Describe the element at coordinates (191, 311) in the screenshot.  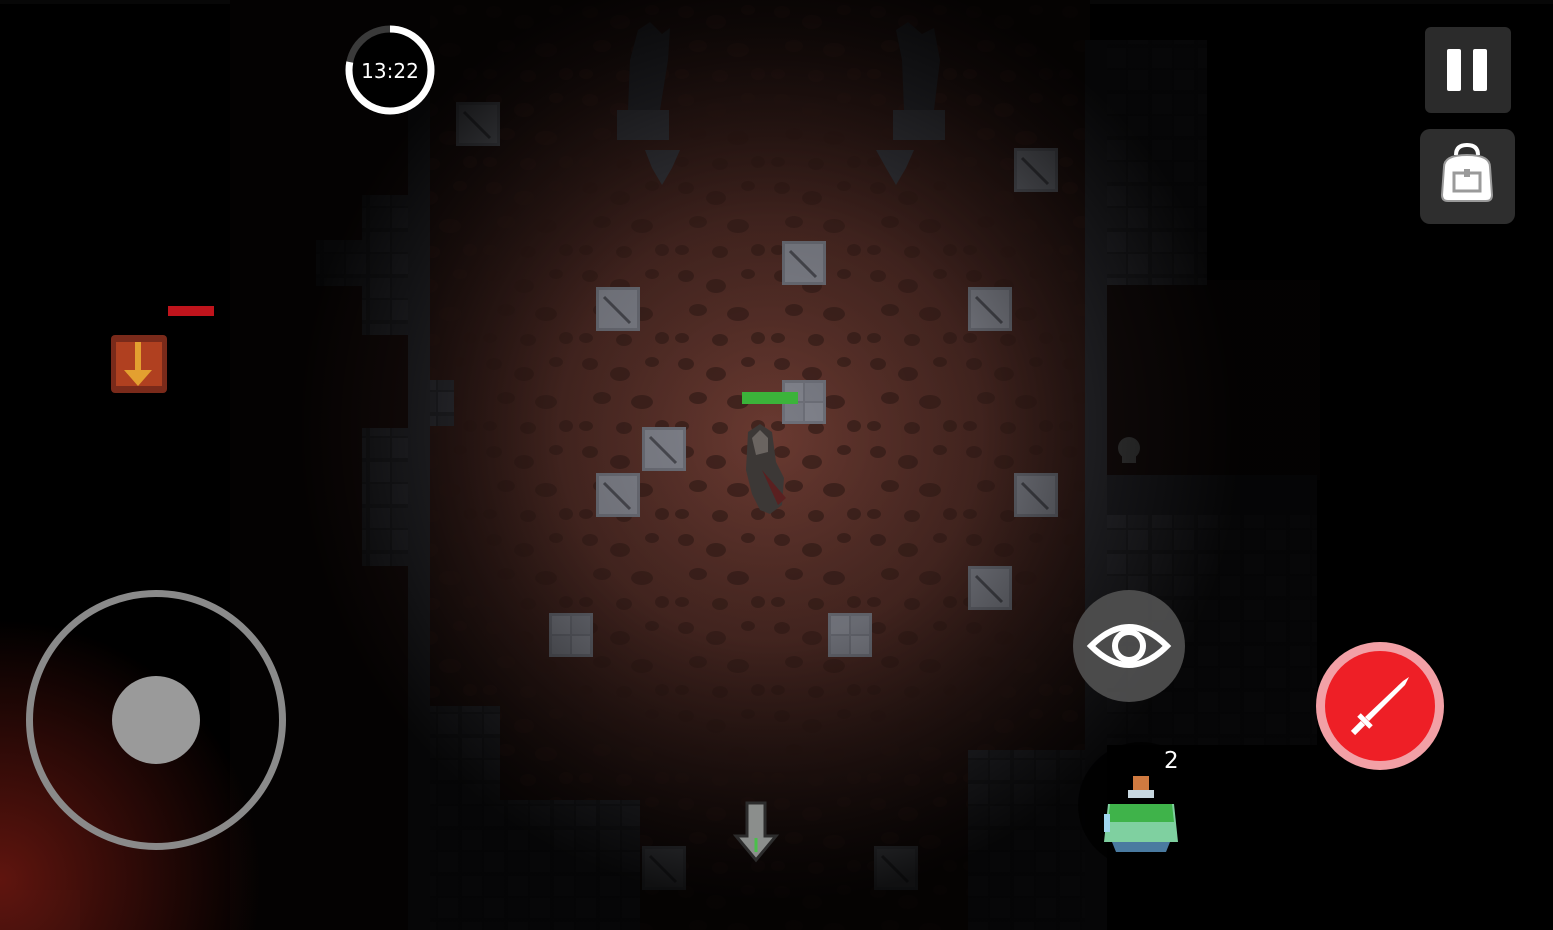
I see `enemy-health-bar` at that location.